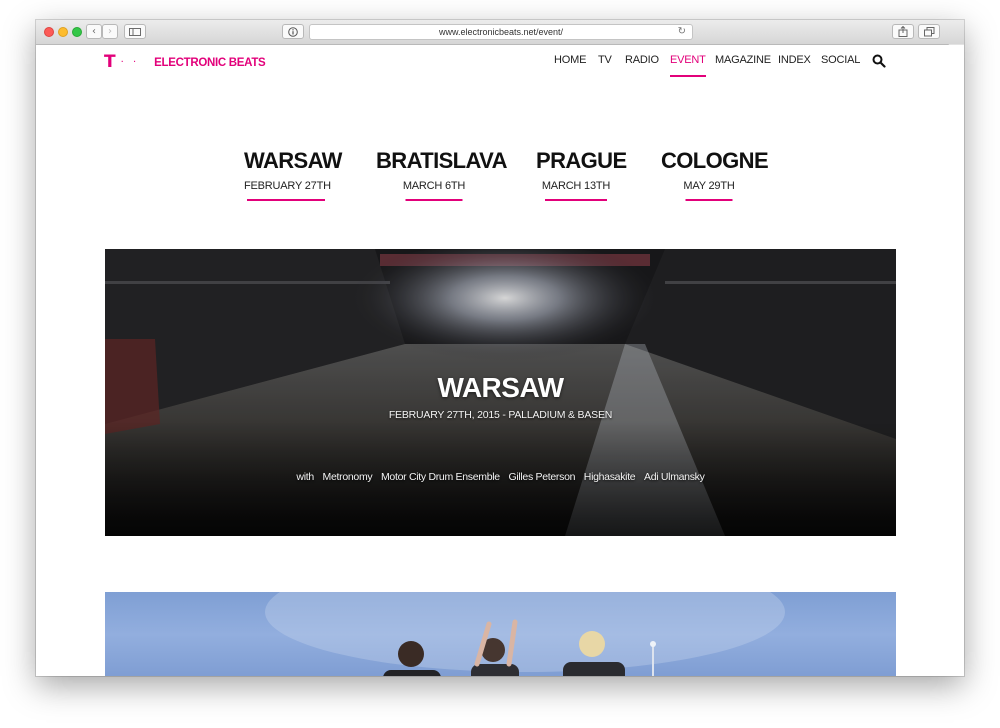 The image size is (1000, 728). What do you see at coordinates (715, 174) in the screenshot?
I see `city-tab-cologne: COLOGNE MAY 29TH` at bounding box center [715, 174].